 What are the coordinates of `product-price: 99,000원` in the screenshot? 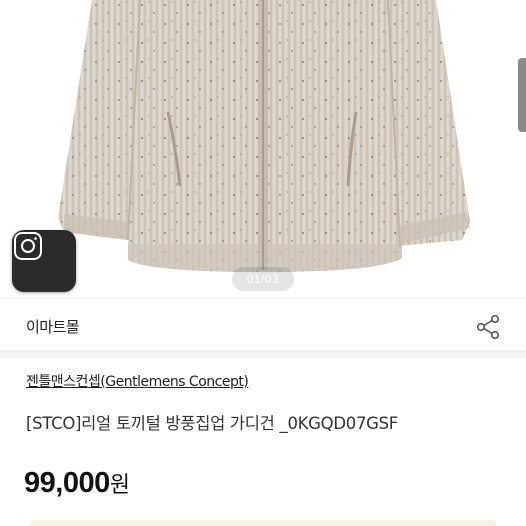 It's located at (77, 483).